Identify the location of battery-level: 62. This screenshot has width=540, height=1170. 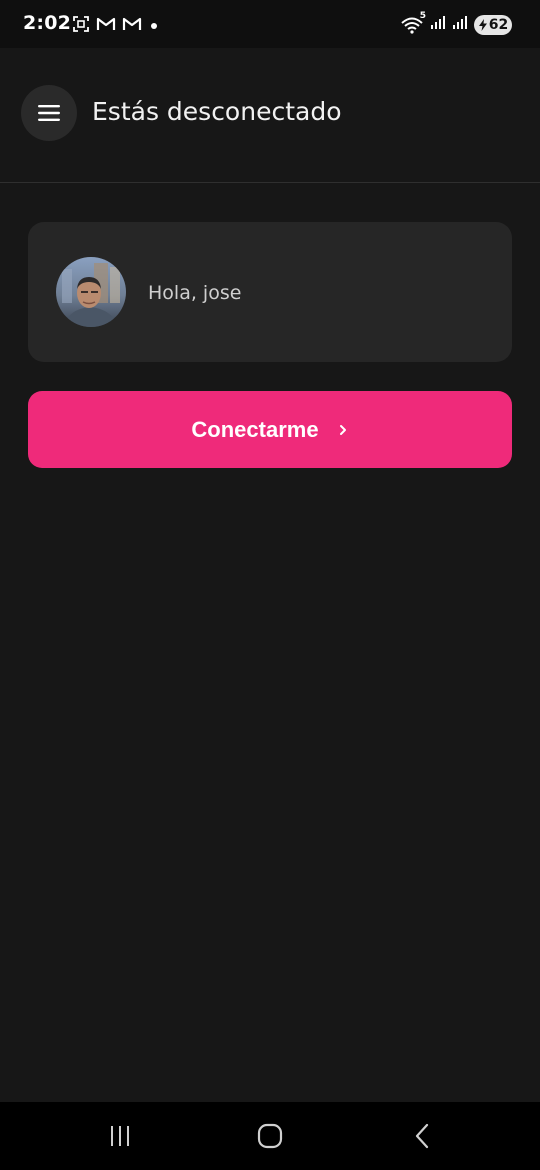
(498, 24).